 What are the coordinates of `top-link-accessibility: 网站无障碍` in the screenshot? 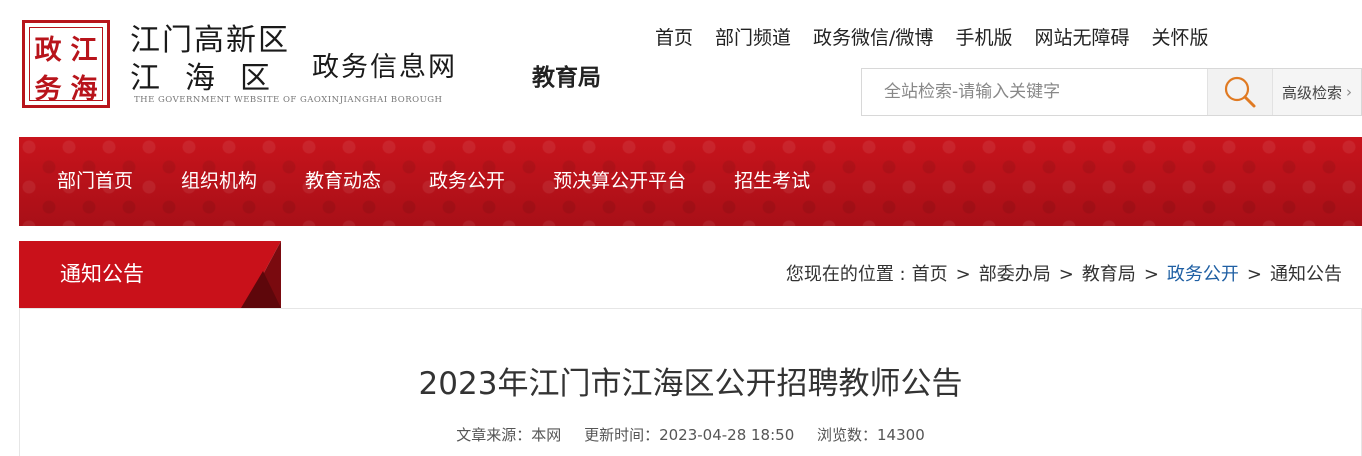 It's located at (1081, 38).